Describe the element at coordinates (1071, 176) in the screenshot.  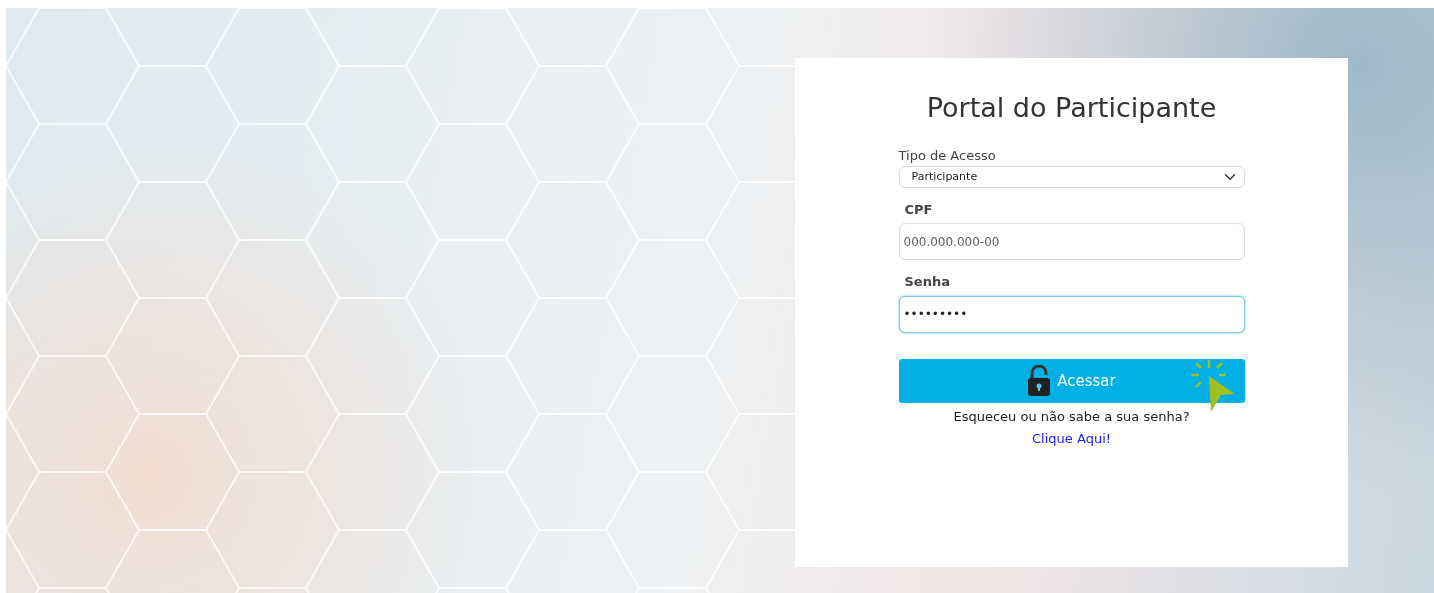
I see `access-type-select: Participante` at that location.